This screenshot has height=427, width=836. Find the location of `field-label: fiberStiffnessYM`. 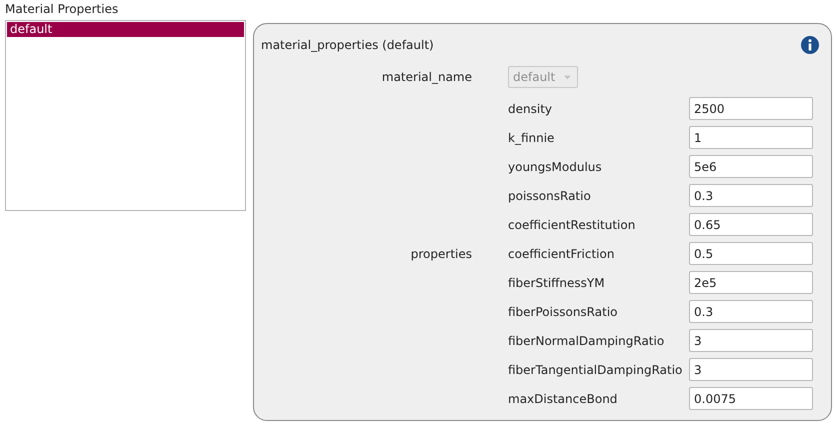

field-label: fiberStiffnessYM is located at coordinates (557, 283).